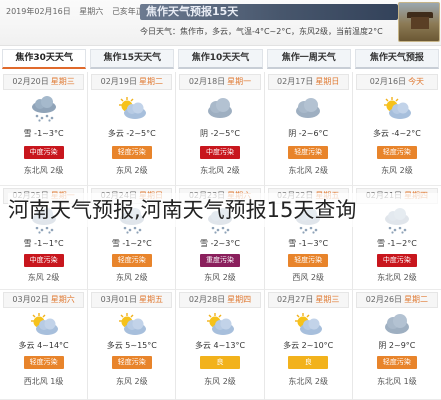 The image size is (441, 400). Describe the element at coordinates (220, 243) in the screenshot. I see `day-condition: 雪 -2~3°C` at that location.